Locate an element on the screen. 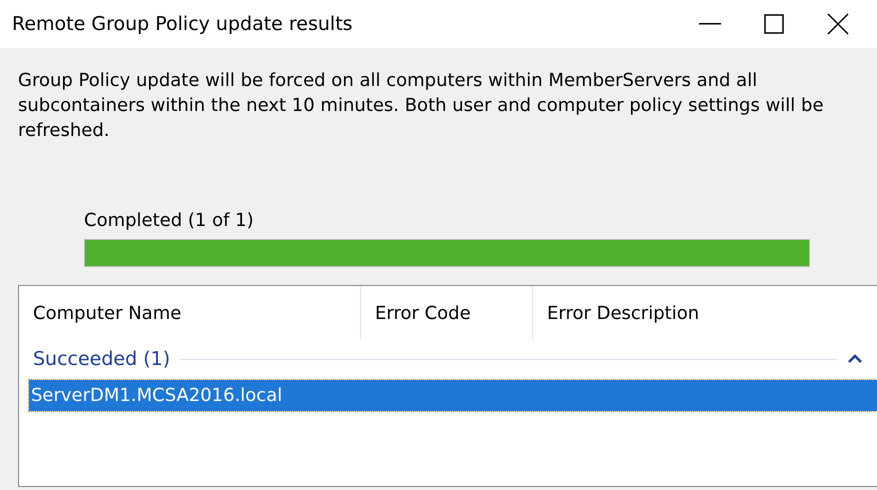 The height and width of the screenshot is (490, 877). description-text: Group Policy update will be forced on all computers within MemberServers and all subcontainers within the next 10 minutes. Both user and computer policy settings will be refreshed. is located at coordinates (421, 106).